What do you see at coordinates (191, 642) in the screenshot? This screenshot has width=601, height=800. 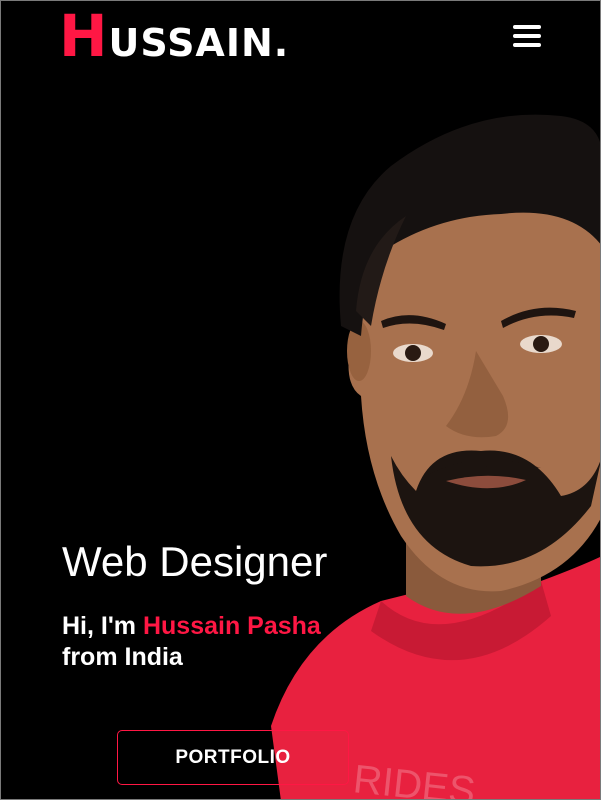 I see `hero-intro: Hi, I'm Hussain Pasha from India` at bounding box center [191, 642].